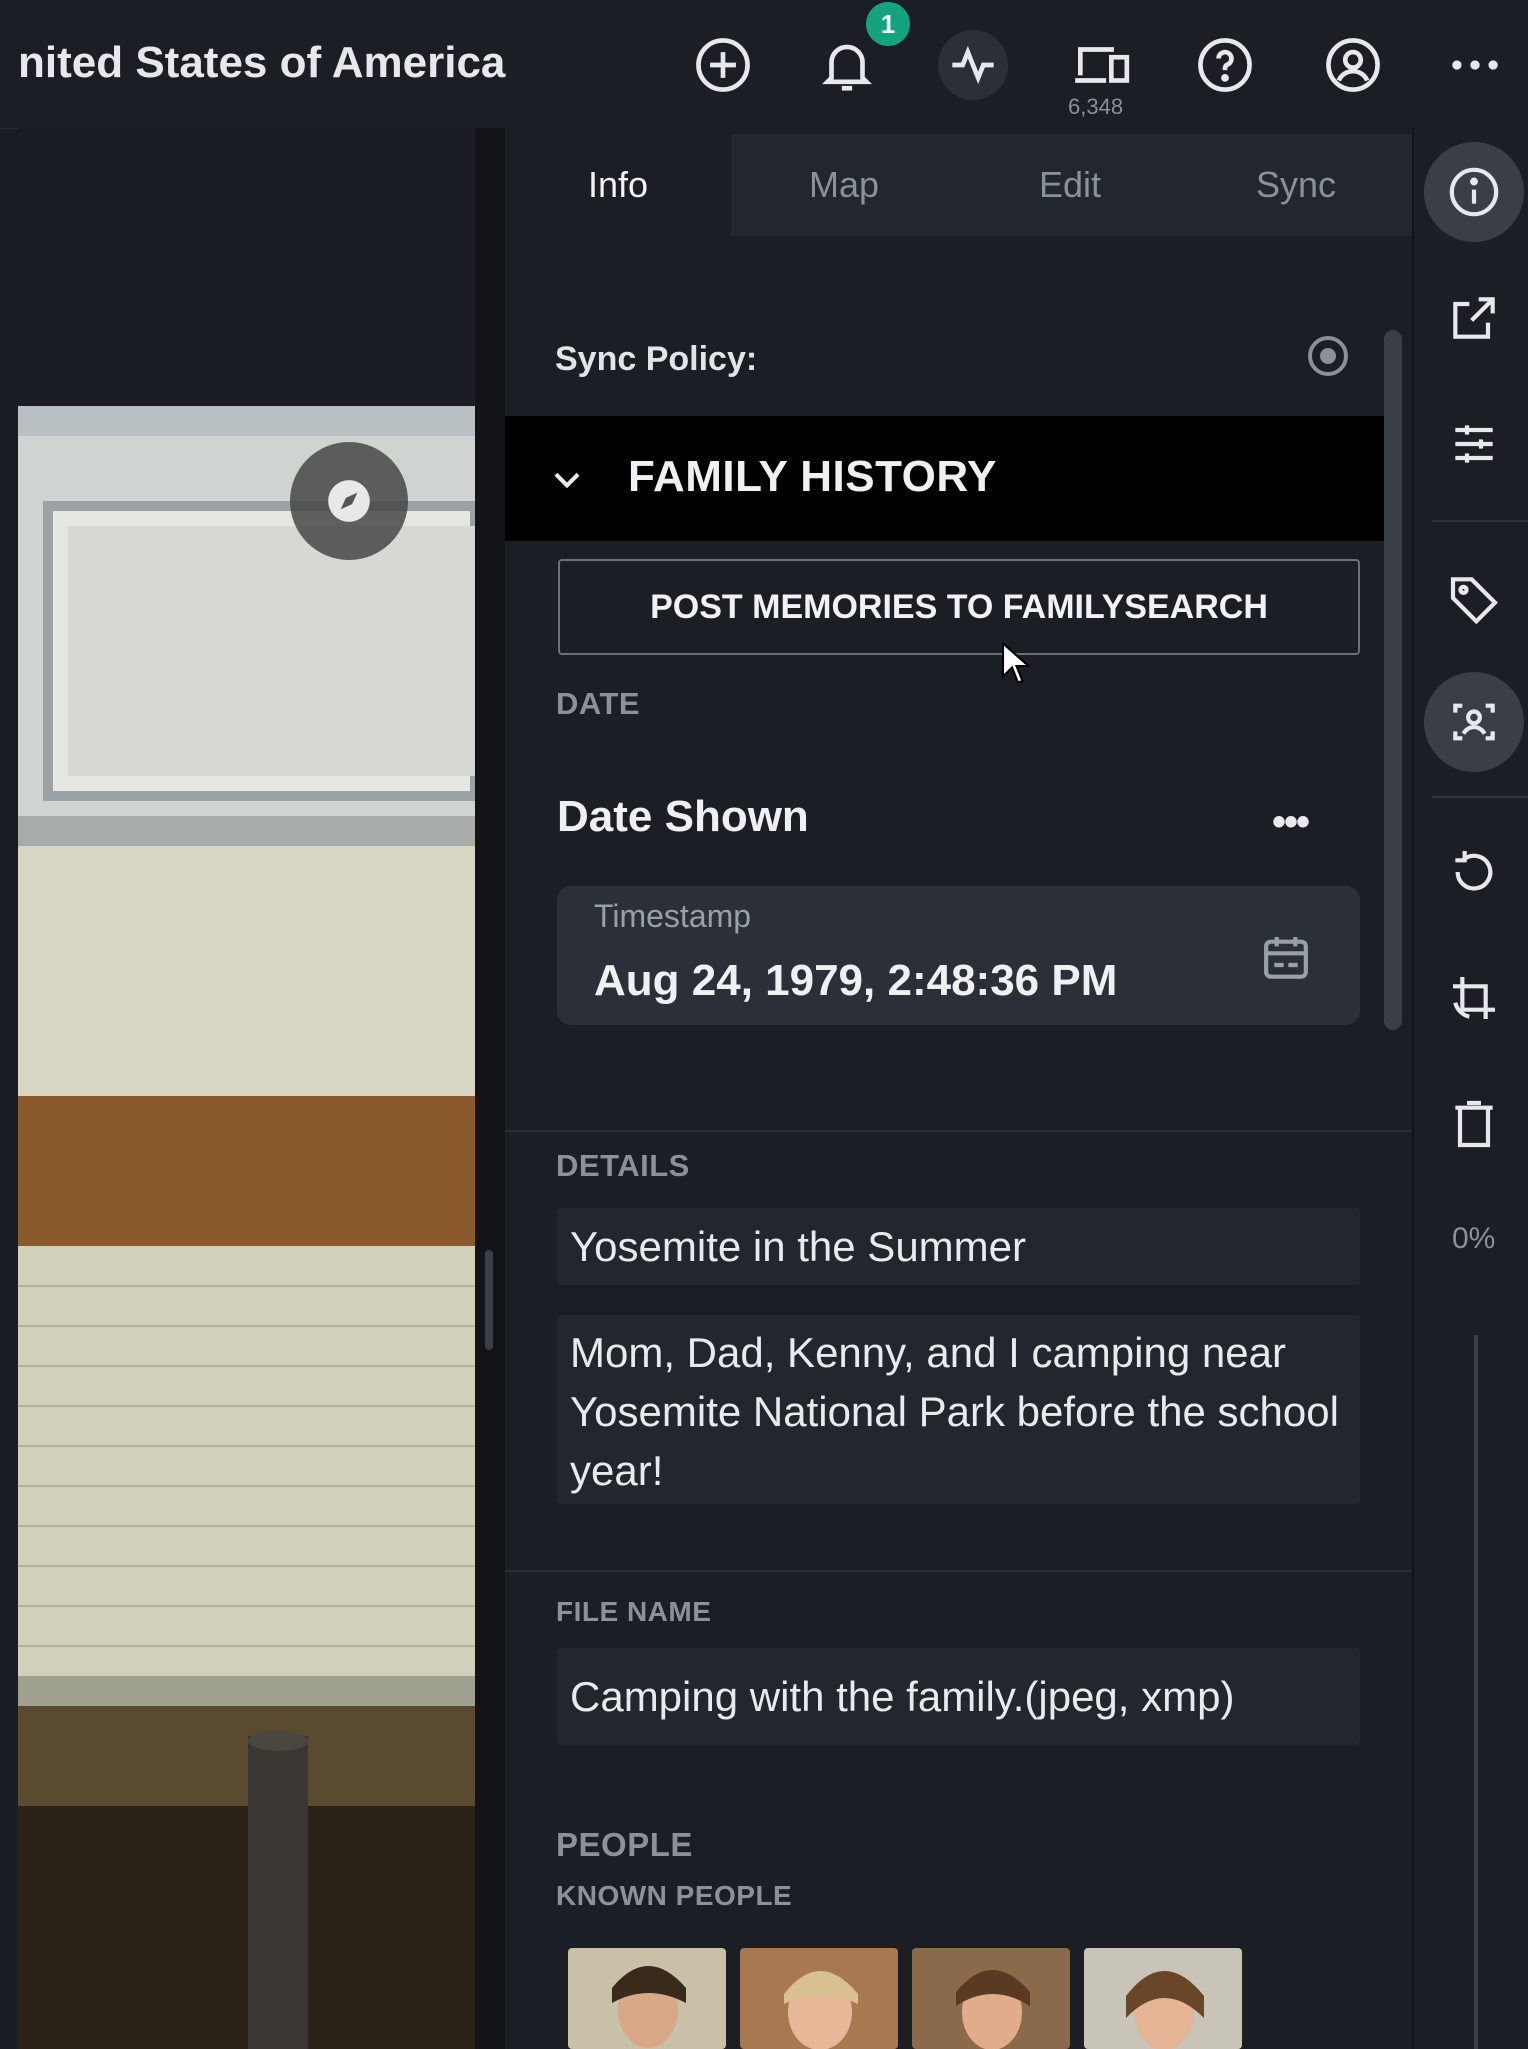 The image size is (1528, 2049). I want to click on open-external-icon, so click(1474, 318).